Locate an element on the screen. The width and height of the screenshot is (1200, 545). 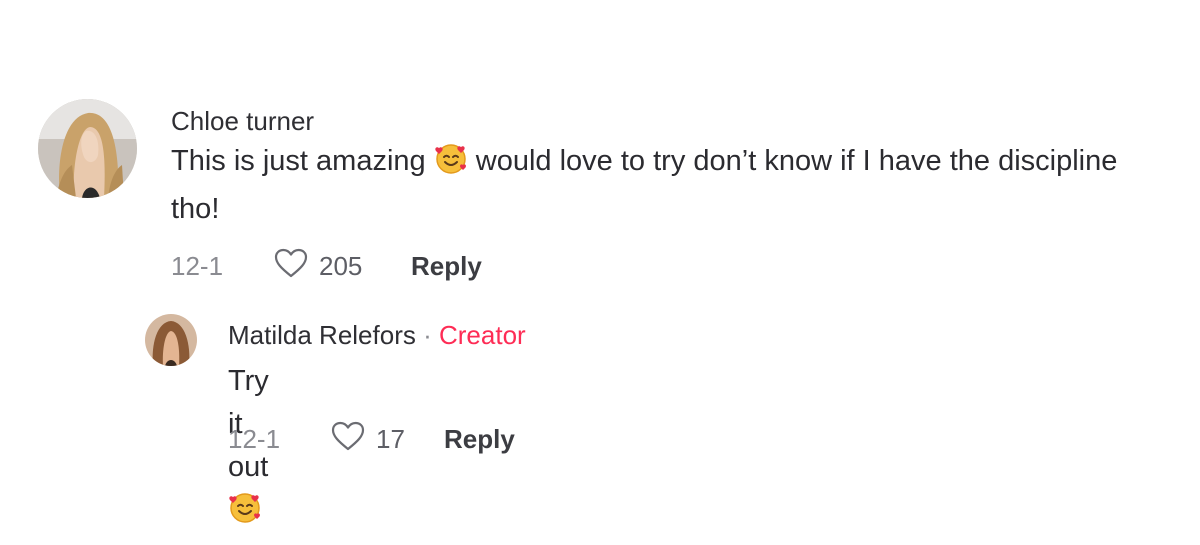
reply-meta: 12-1 17 Reply is located at coordinates (371, 439).